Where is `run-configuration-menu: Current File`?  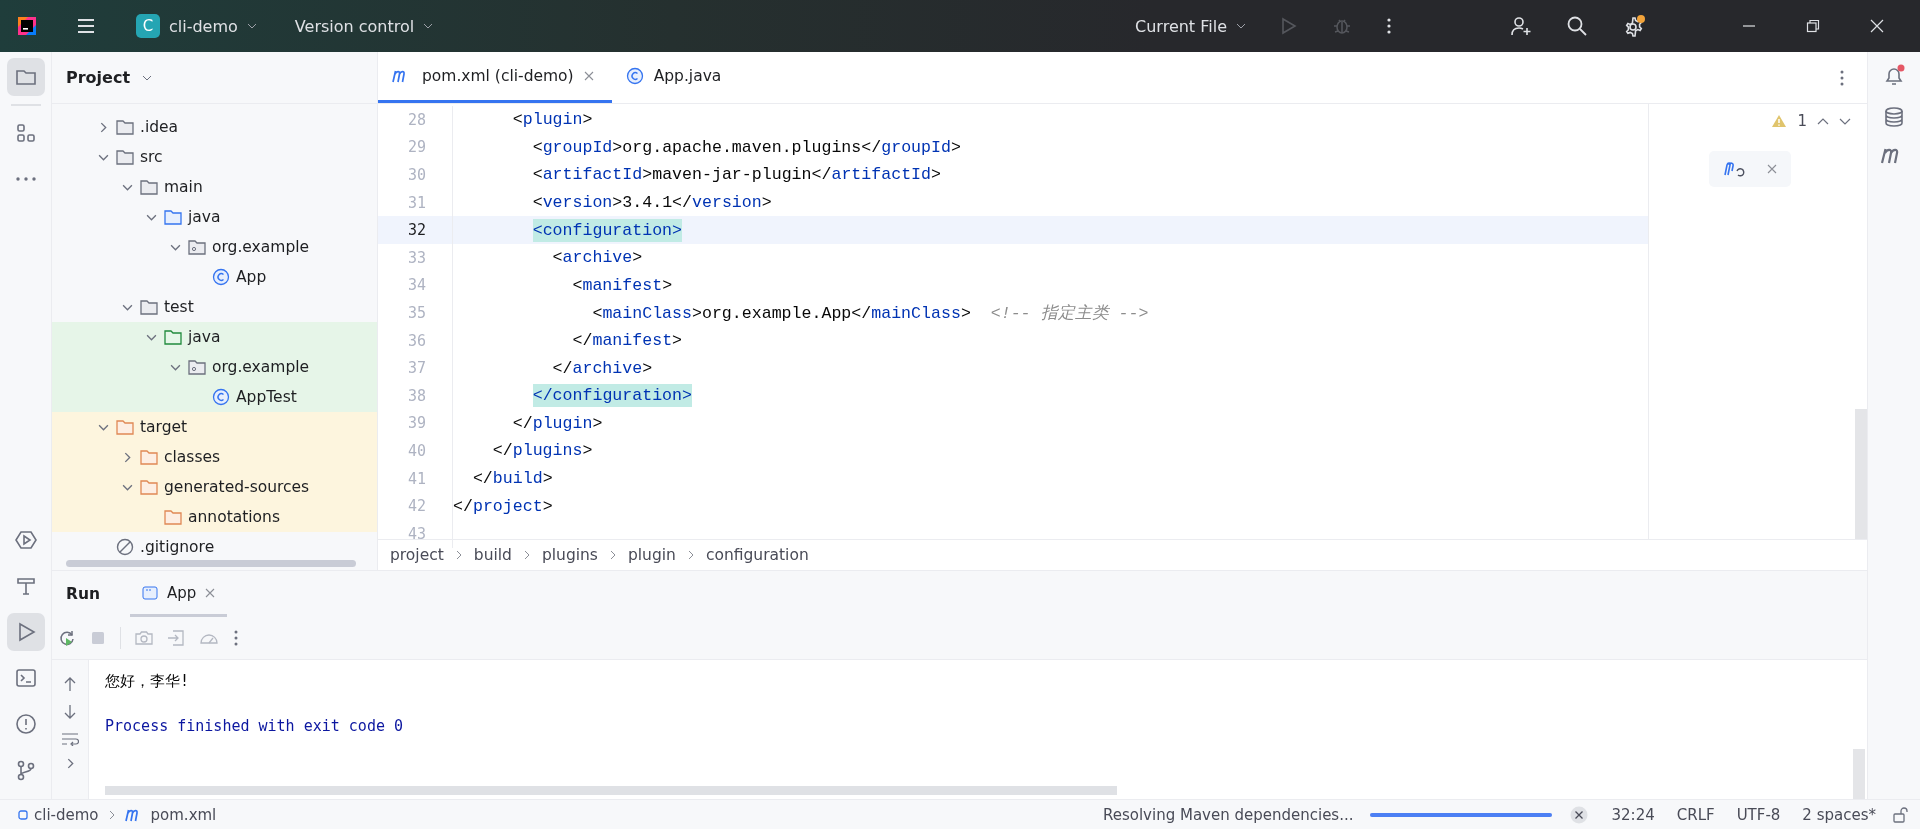 run-configuration-menu: Current File is located at coordinates (1190, 26).